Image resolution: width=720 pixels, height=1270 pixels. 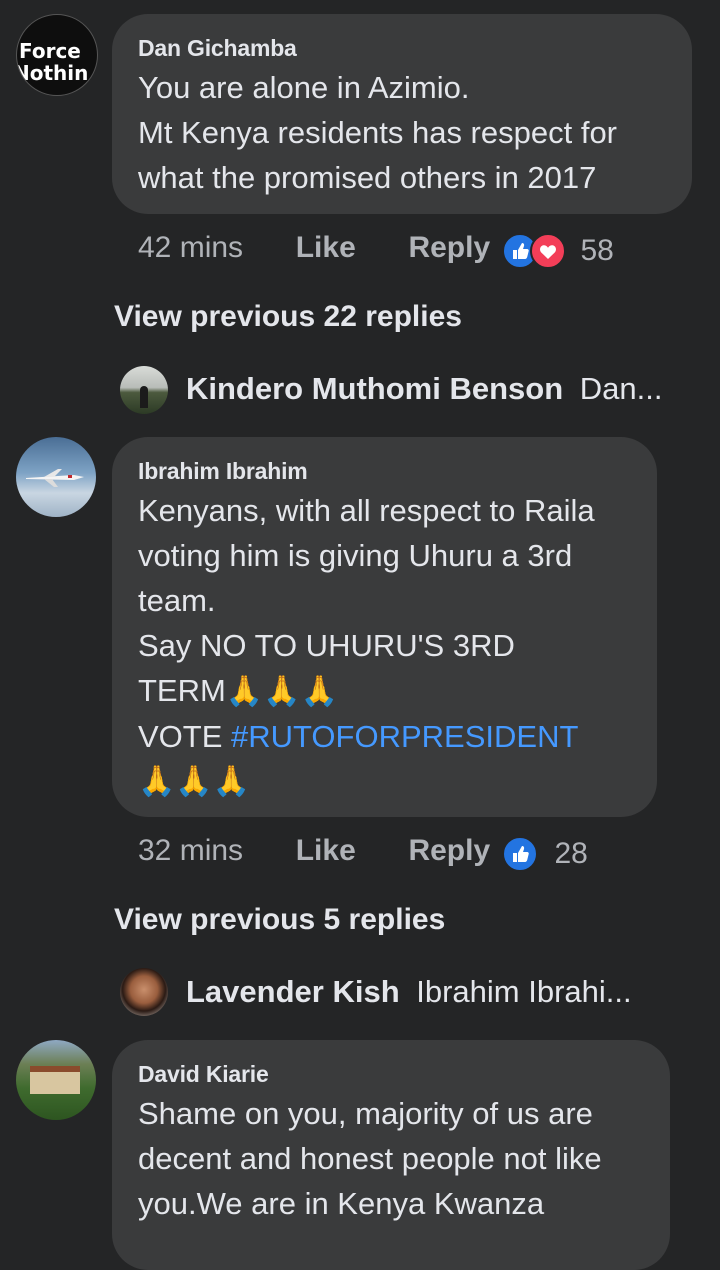 I want to click on avatar-building, so click(x=55, y=1080).